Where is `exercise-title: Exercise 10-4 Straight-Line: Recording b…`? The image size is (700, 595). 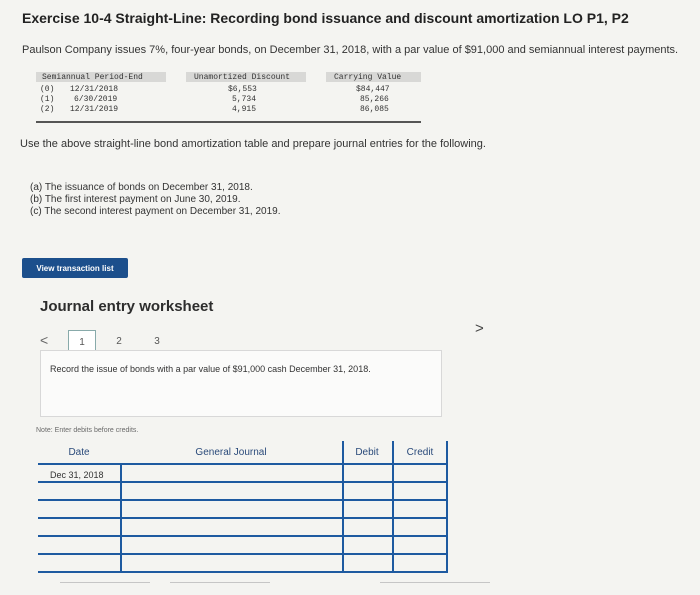
exercise-title: Exercise 10-4 Straight-Line: Recording b… is located at coordinates (325, 18).